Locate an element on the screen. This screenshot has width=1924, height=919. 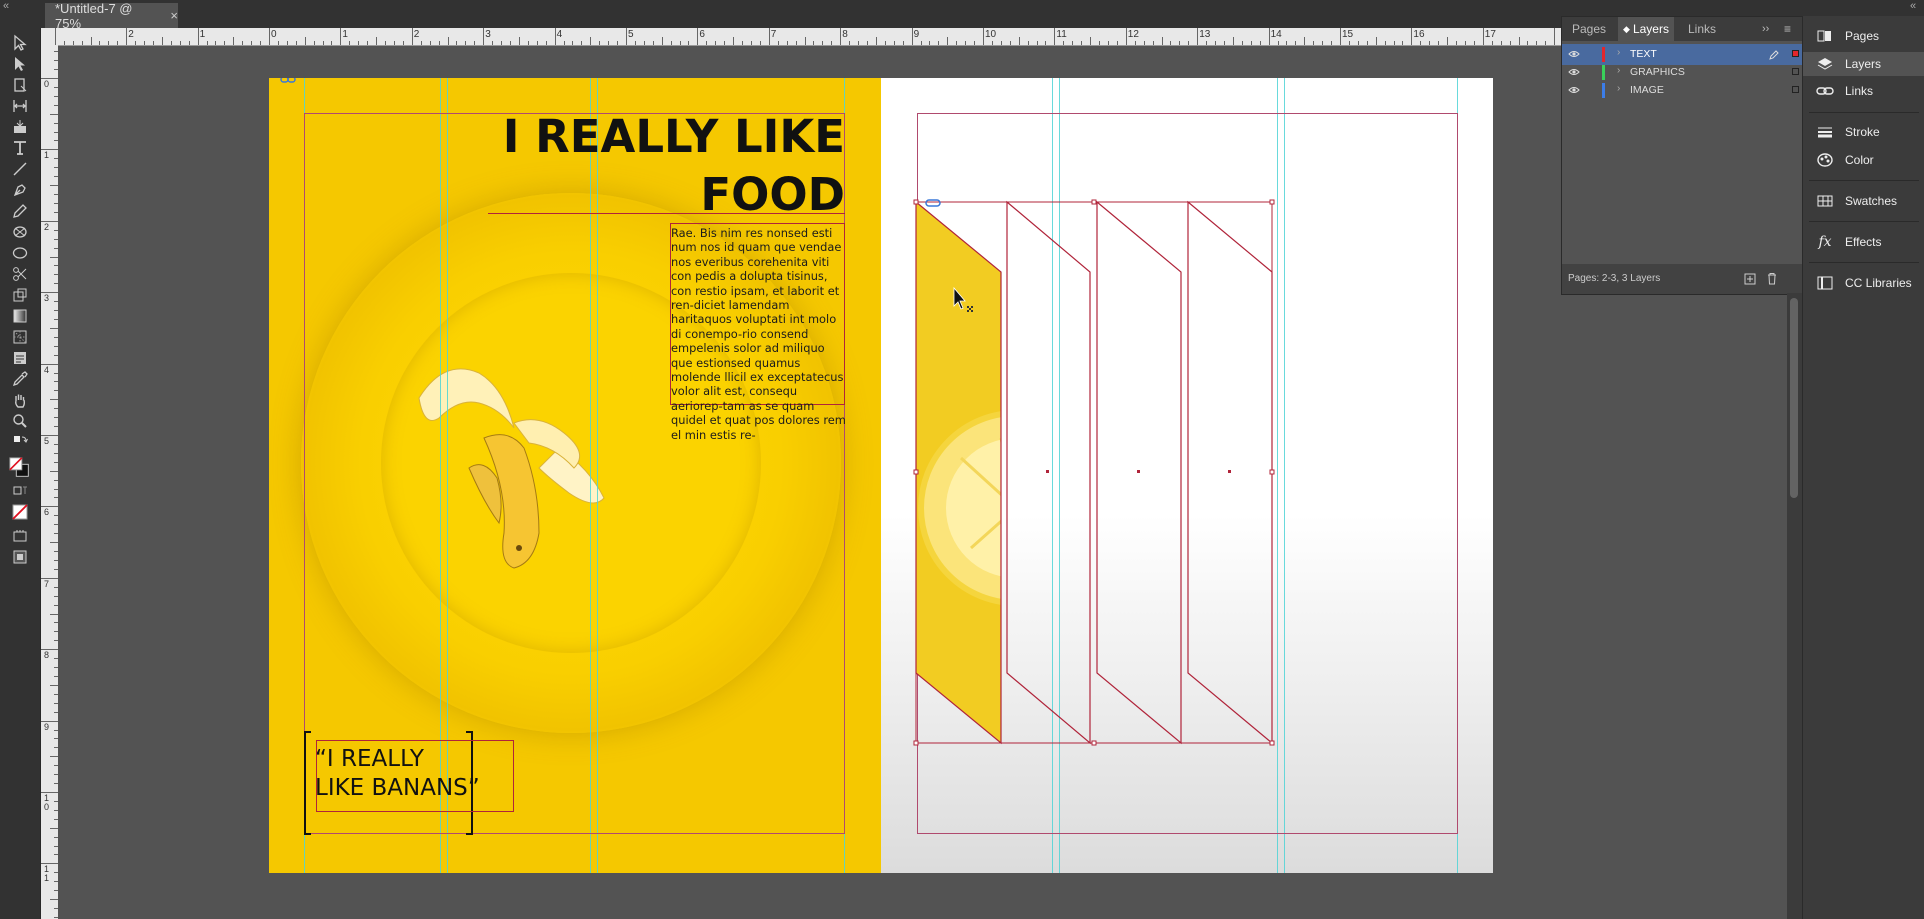
note-tool-icon is located at coordinates (20, 358).